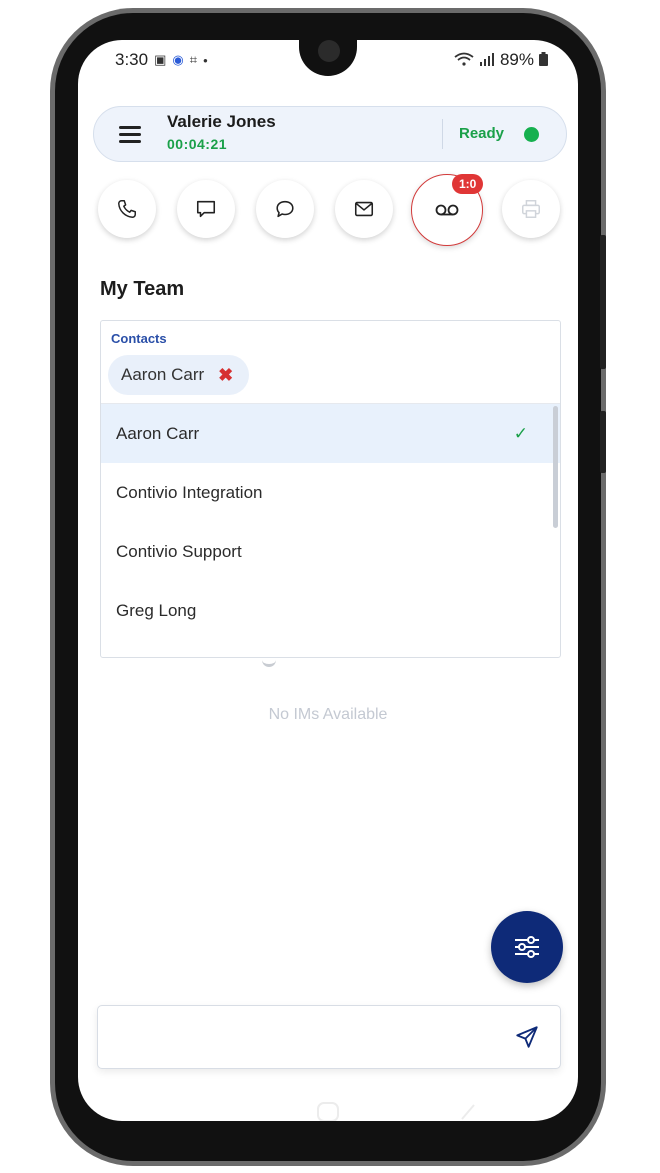 The height and width of the screenshot is (1173, 660). What do you see at coordinates (307, 1037) in the screenshot?
I see `message-input` at bounding box center [307, 1037].